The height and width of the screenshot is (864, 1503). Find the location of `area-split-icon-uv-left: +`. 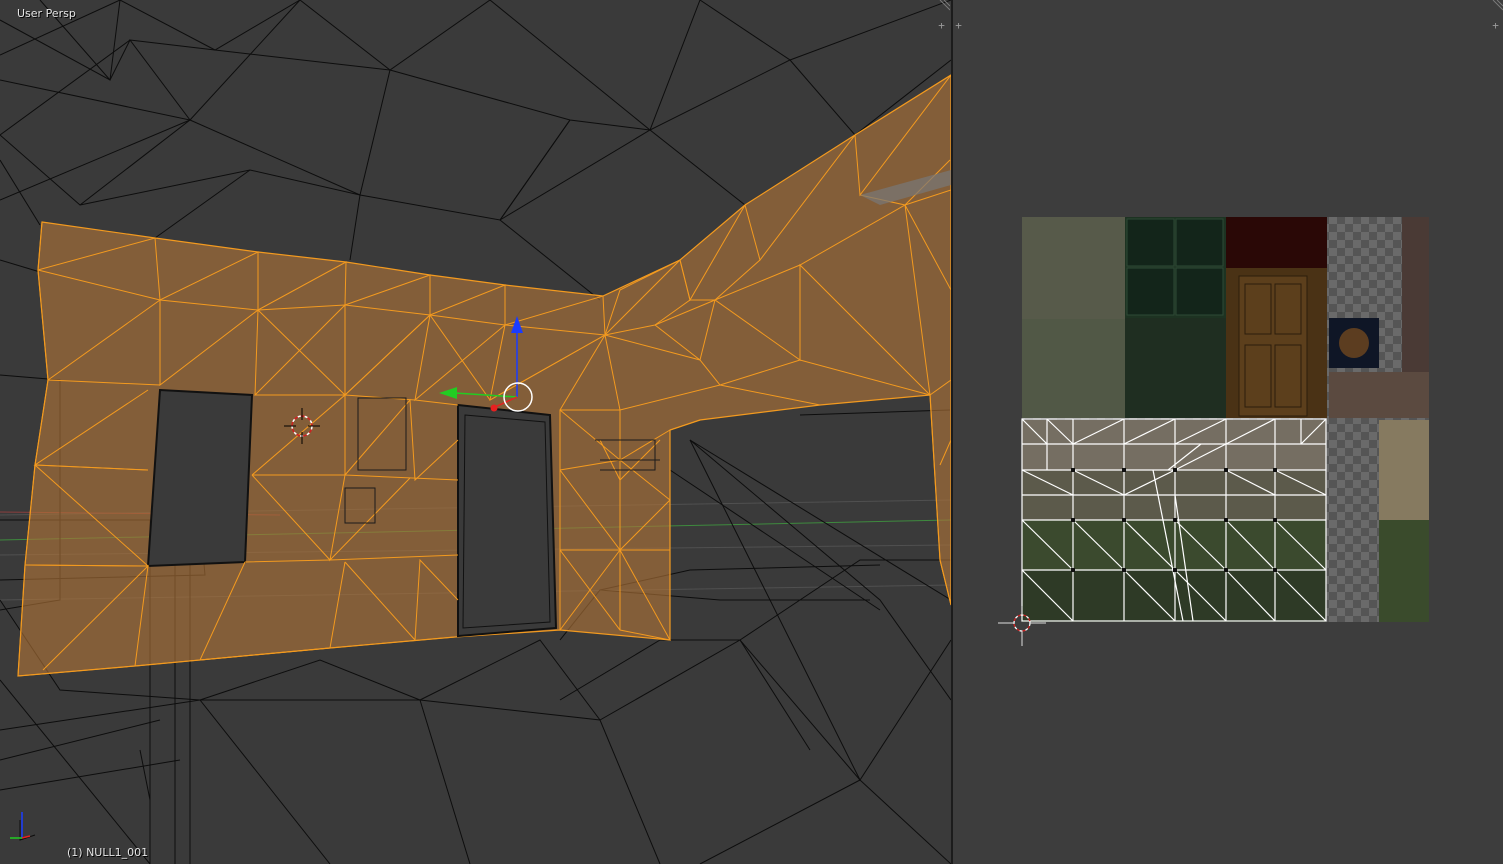

area-split-icon-uv-left: + is located at coordinates (958, 25).